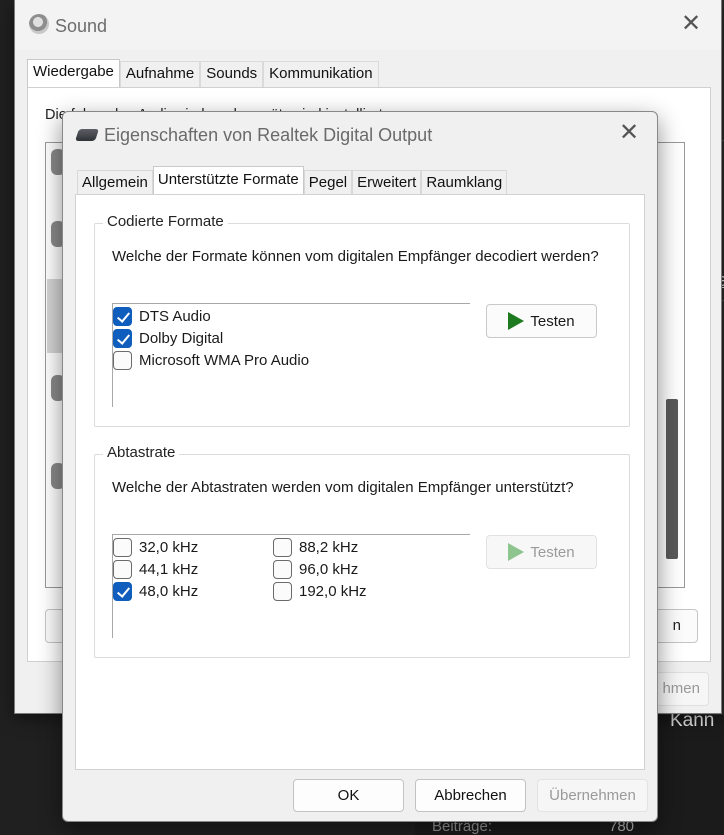 The image size is (724, 835). What do you see at coordinates (368, 25) in the screenshot?
I see `sound-title-bar: Sound ✕` at bounding box center [368, 25].